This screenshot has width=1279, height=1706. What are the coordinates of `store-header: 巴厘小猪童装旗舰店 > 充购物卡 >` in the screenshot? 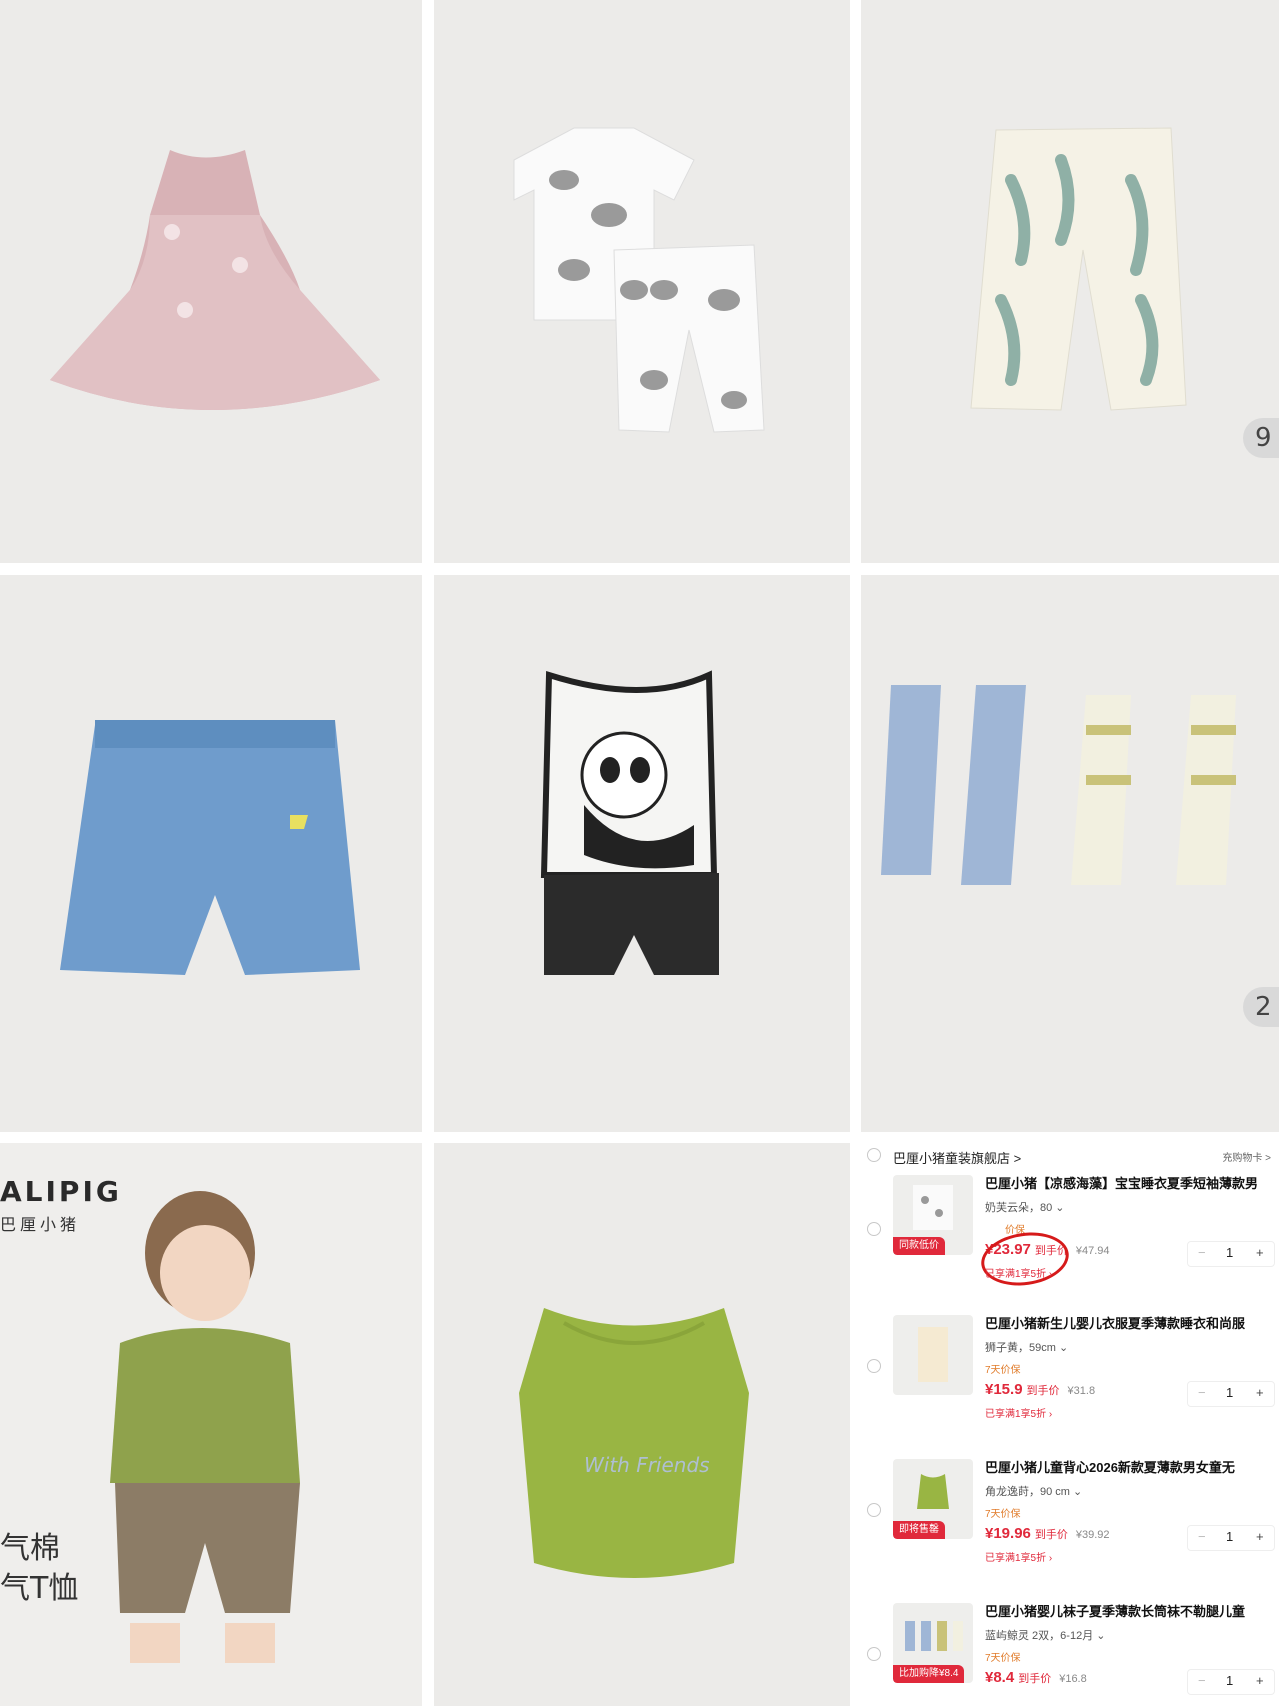 It's located at (1070, 1156).